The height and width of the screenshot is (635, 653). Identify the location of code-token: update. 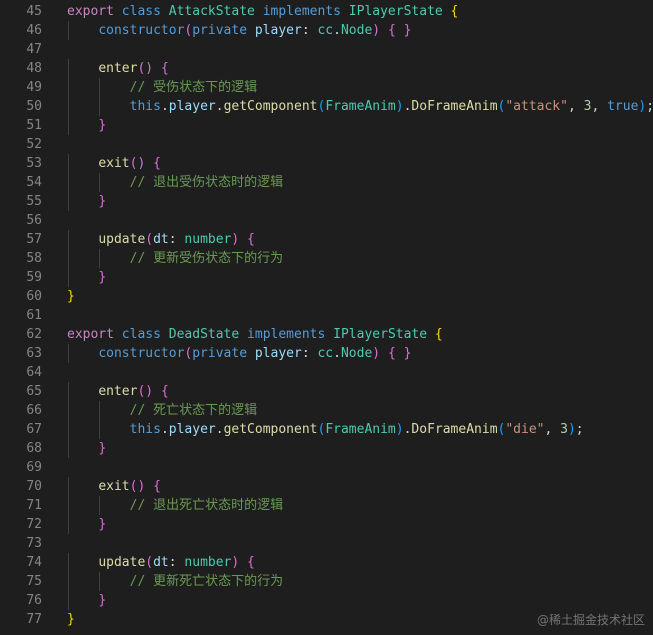
(122, 562).